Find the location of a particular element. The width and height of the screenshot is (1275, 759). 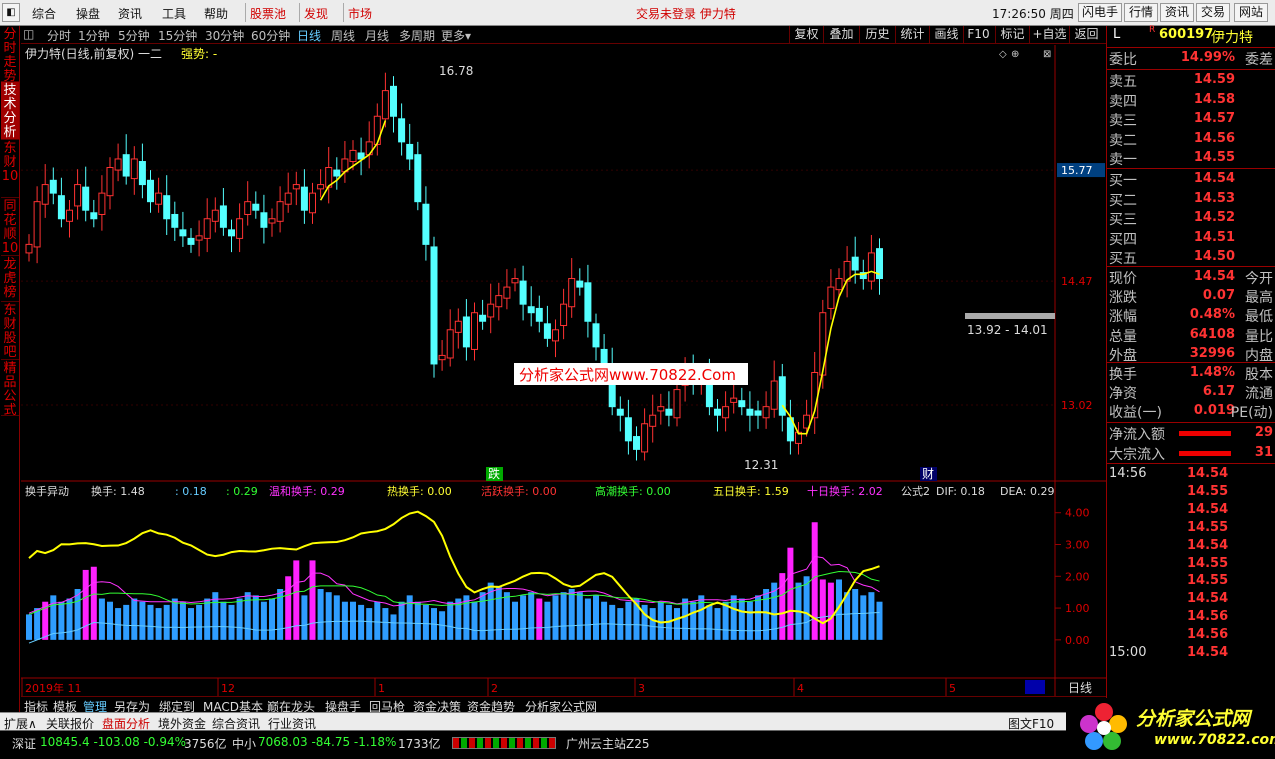

period-tab: 30分钟 is located at coordinates (224, 35).